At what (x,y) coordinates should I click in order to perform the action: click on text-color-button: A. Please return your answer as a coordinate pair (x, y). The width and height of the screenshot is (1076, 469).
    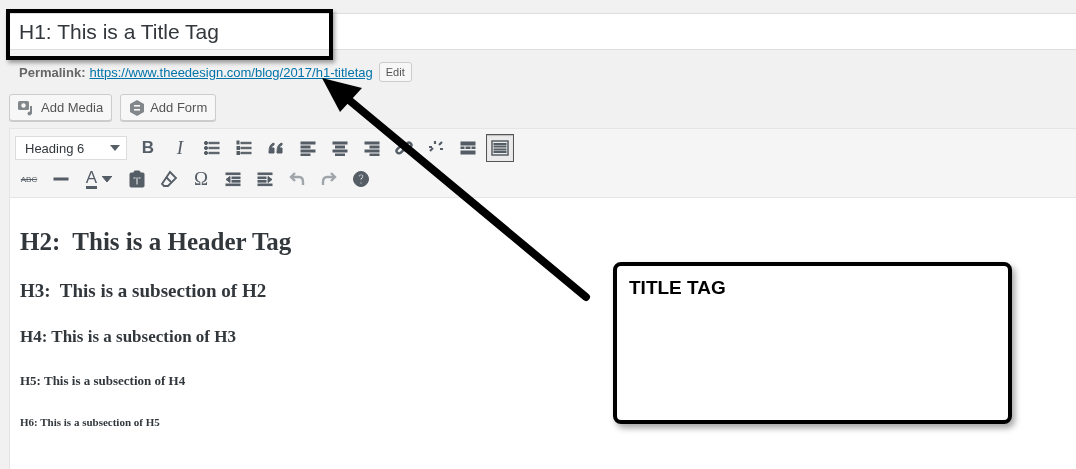
    Looking at the image, I should click on (99, 179).